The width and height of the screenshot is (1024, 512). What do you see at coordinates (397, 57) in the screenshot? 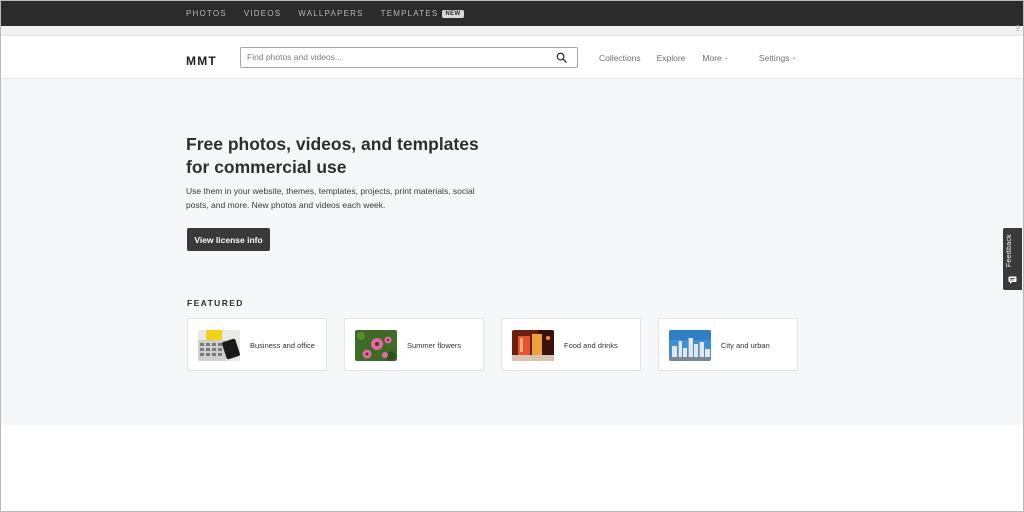
I see `search-input` at bounding box center [397, 57].